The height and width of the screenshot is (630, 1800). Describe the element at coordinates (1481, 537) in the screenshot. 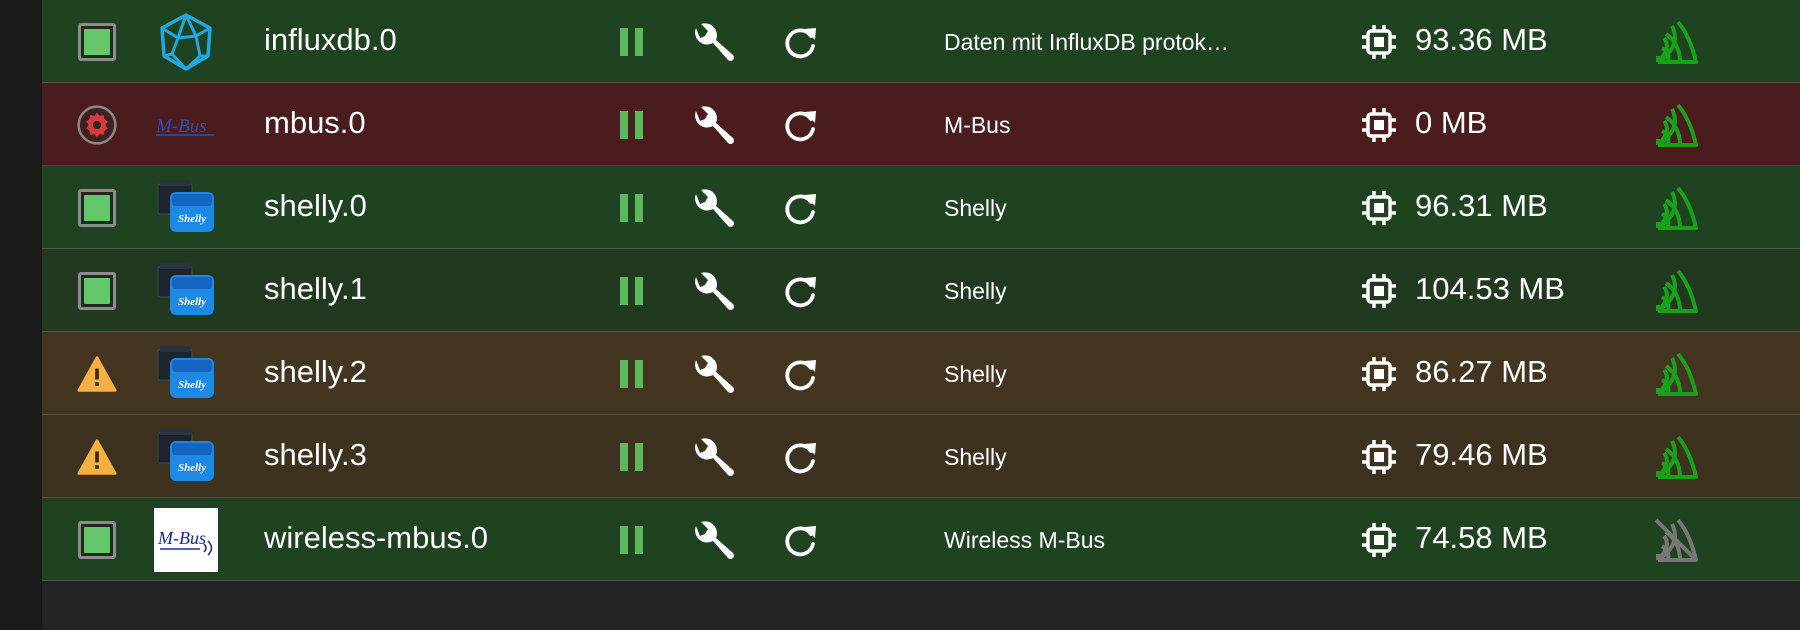

I see `memory-usage: 74.58 MB` at that location.